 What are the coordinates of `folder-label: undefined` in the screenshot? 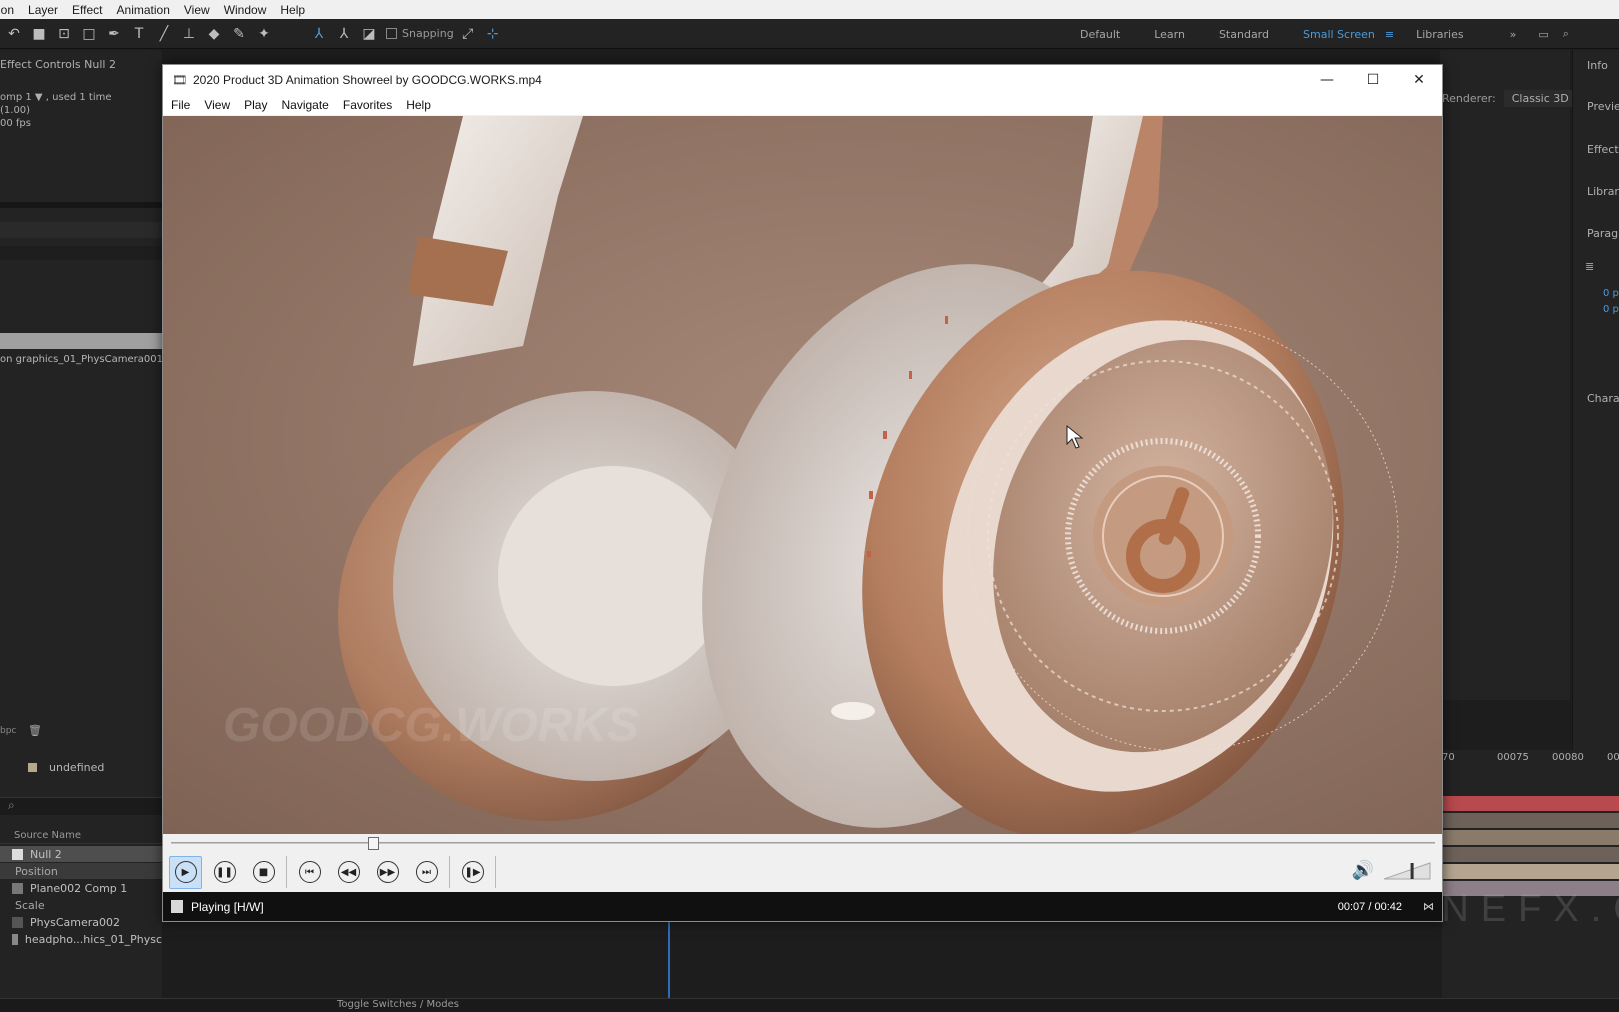 It's located at (77, 767).